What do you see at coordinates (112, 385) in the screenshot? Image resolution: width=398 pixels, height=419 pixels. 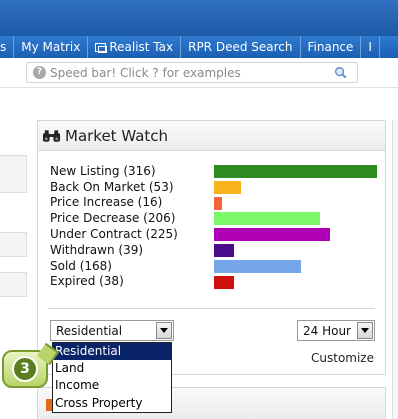 I see `dropdown-option-income: Income` at bounding box center [112, 385].